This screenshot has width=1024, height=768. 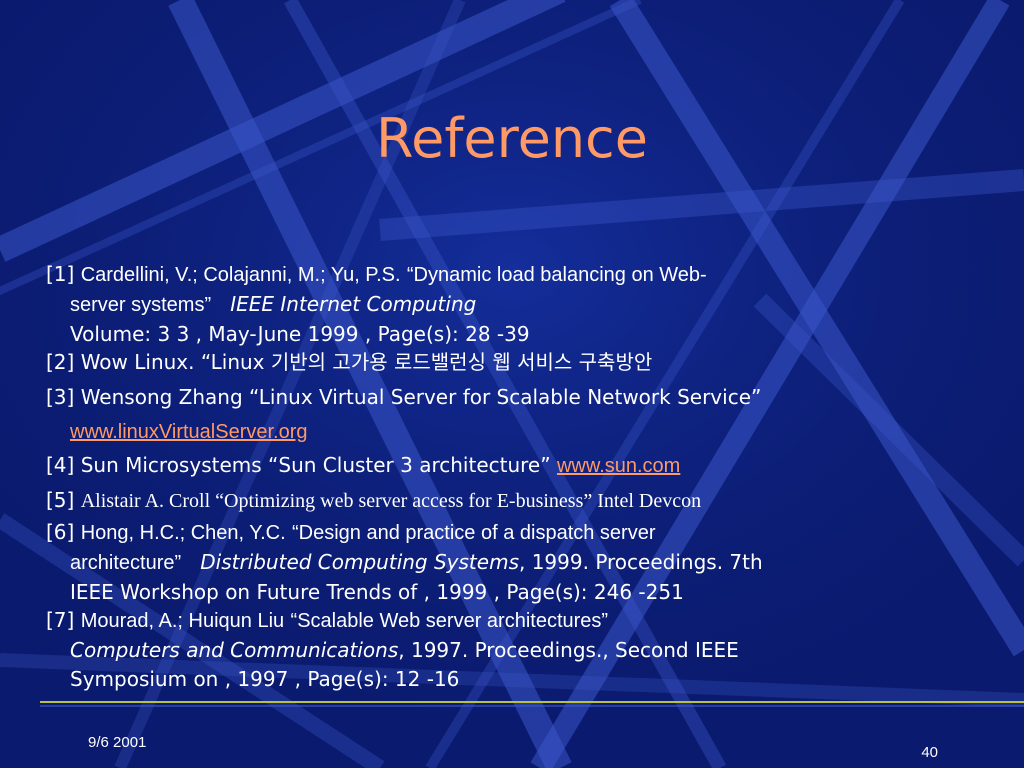 I want to click on reference-journal: Computers and Communications, so click(x=234, y=650).